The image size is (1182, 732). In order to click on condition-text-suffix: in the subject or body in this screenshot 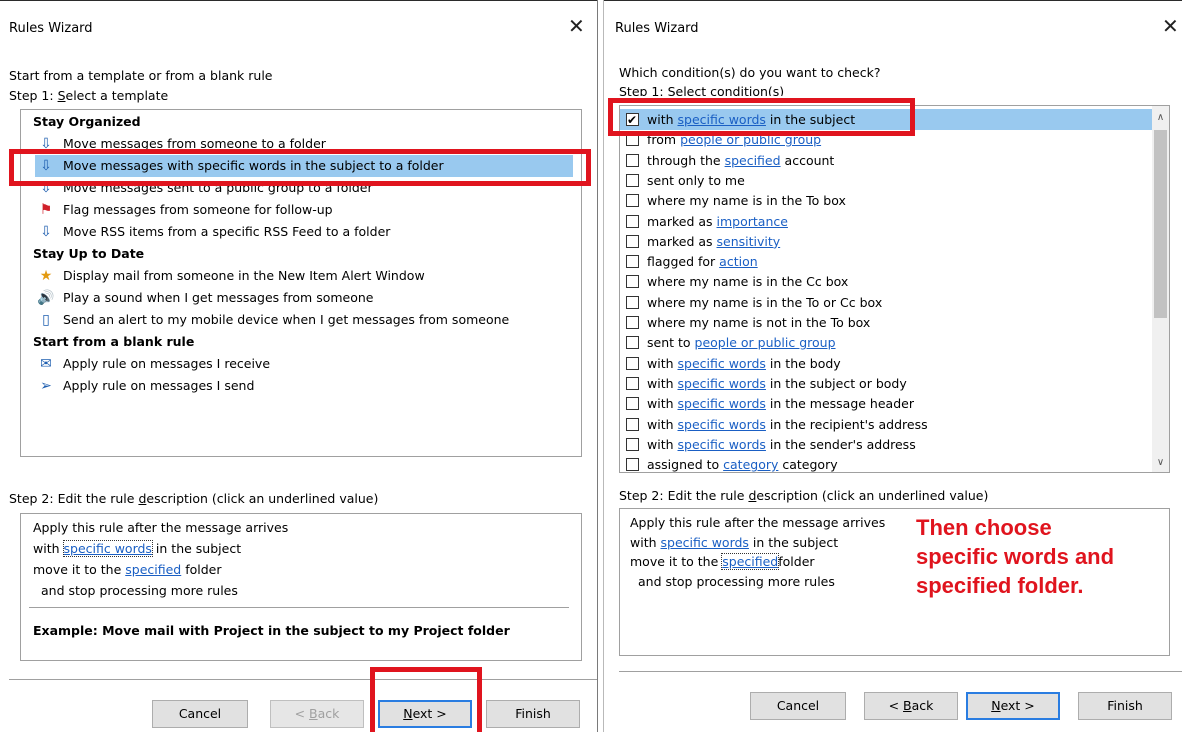, I will do `click(836, 383)`.